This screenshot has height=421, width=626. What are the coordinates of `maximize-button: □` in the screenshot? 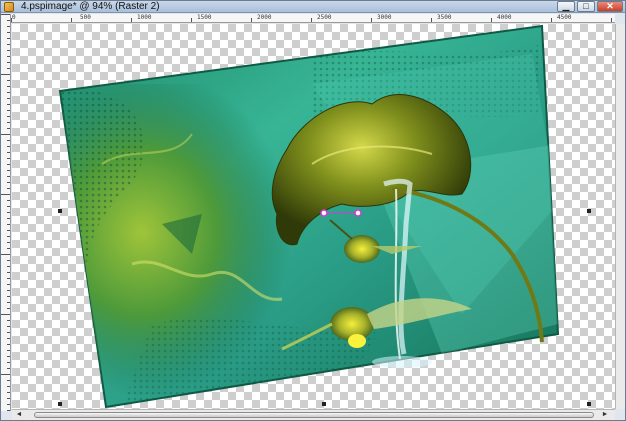 It's located at (586, 6).